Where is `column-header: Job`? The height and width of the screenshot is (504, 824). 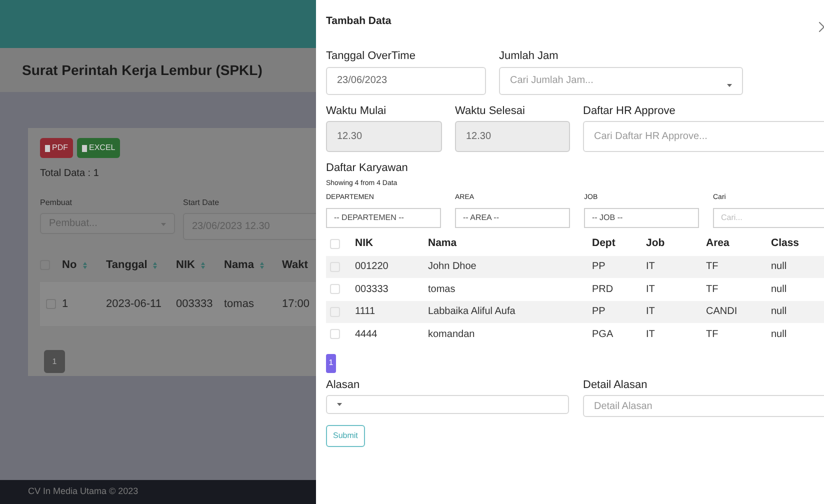
column-header: Job is located at coordinates (655, 244).